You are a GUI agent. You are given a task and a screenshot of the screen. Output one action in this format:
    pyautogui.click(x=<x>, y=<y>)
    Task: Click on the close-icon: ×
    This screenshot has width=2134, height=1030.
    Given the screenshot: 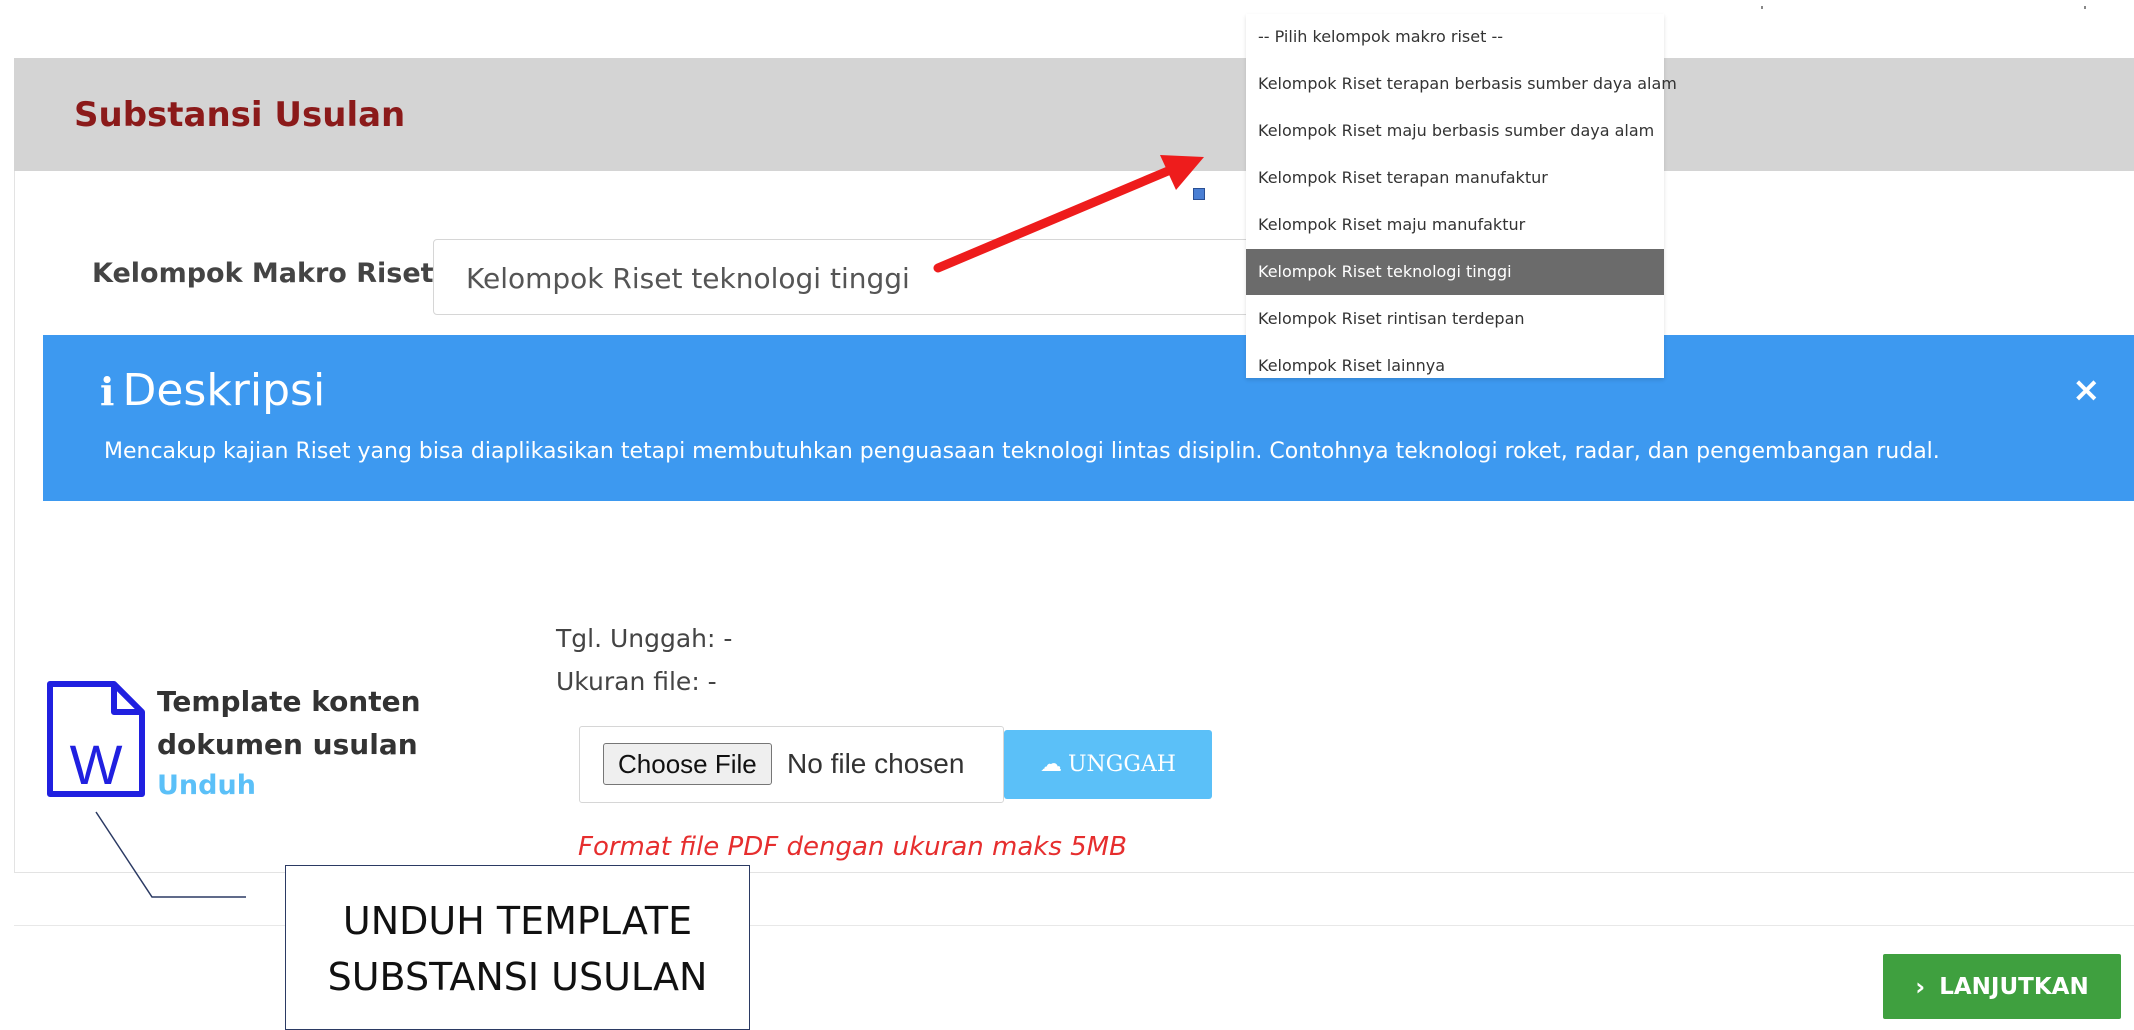 What is the action you would take?
    pyautogui.click(x=2086, y=390)
    